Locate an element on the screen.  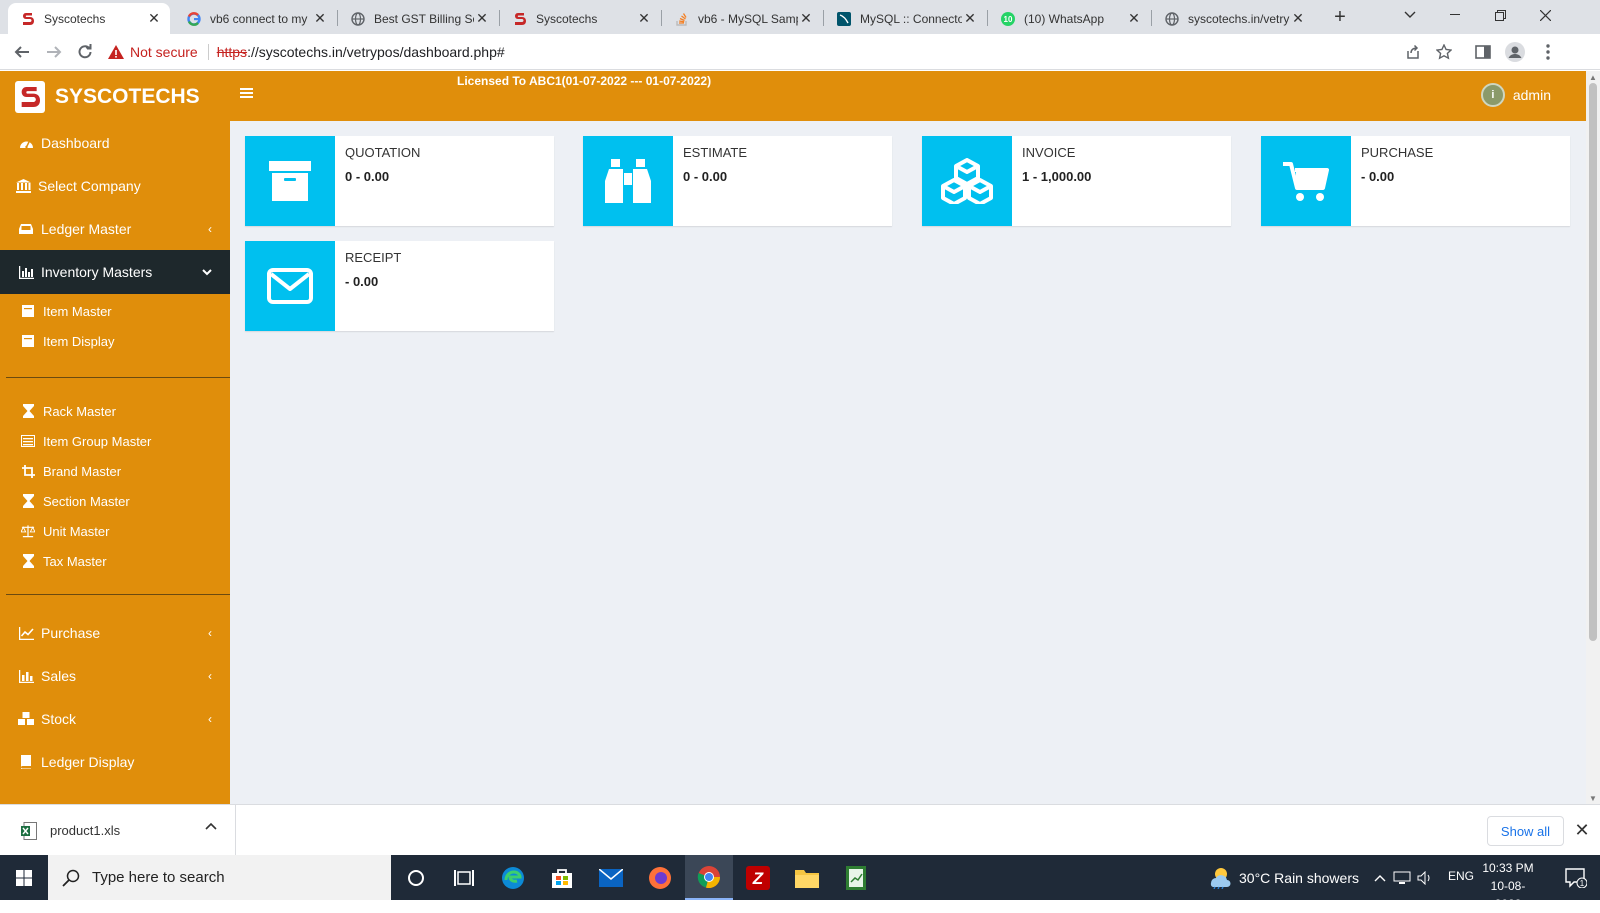
sidebar-item-ledger-master: Ledger Master ‹ is located at coordinates (115, 229).